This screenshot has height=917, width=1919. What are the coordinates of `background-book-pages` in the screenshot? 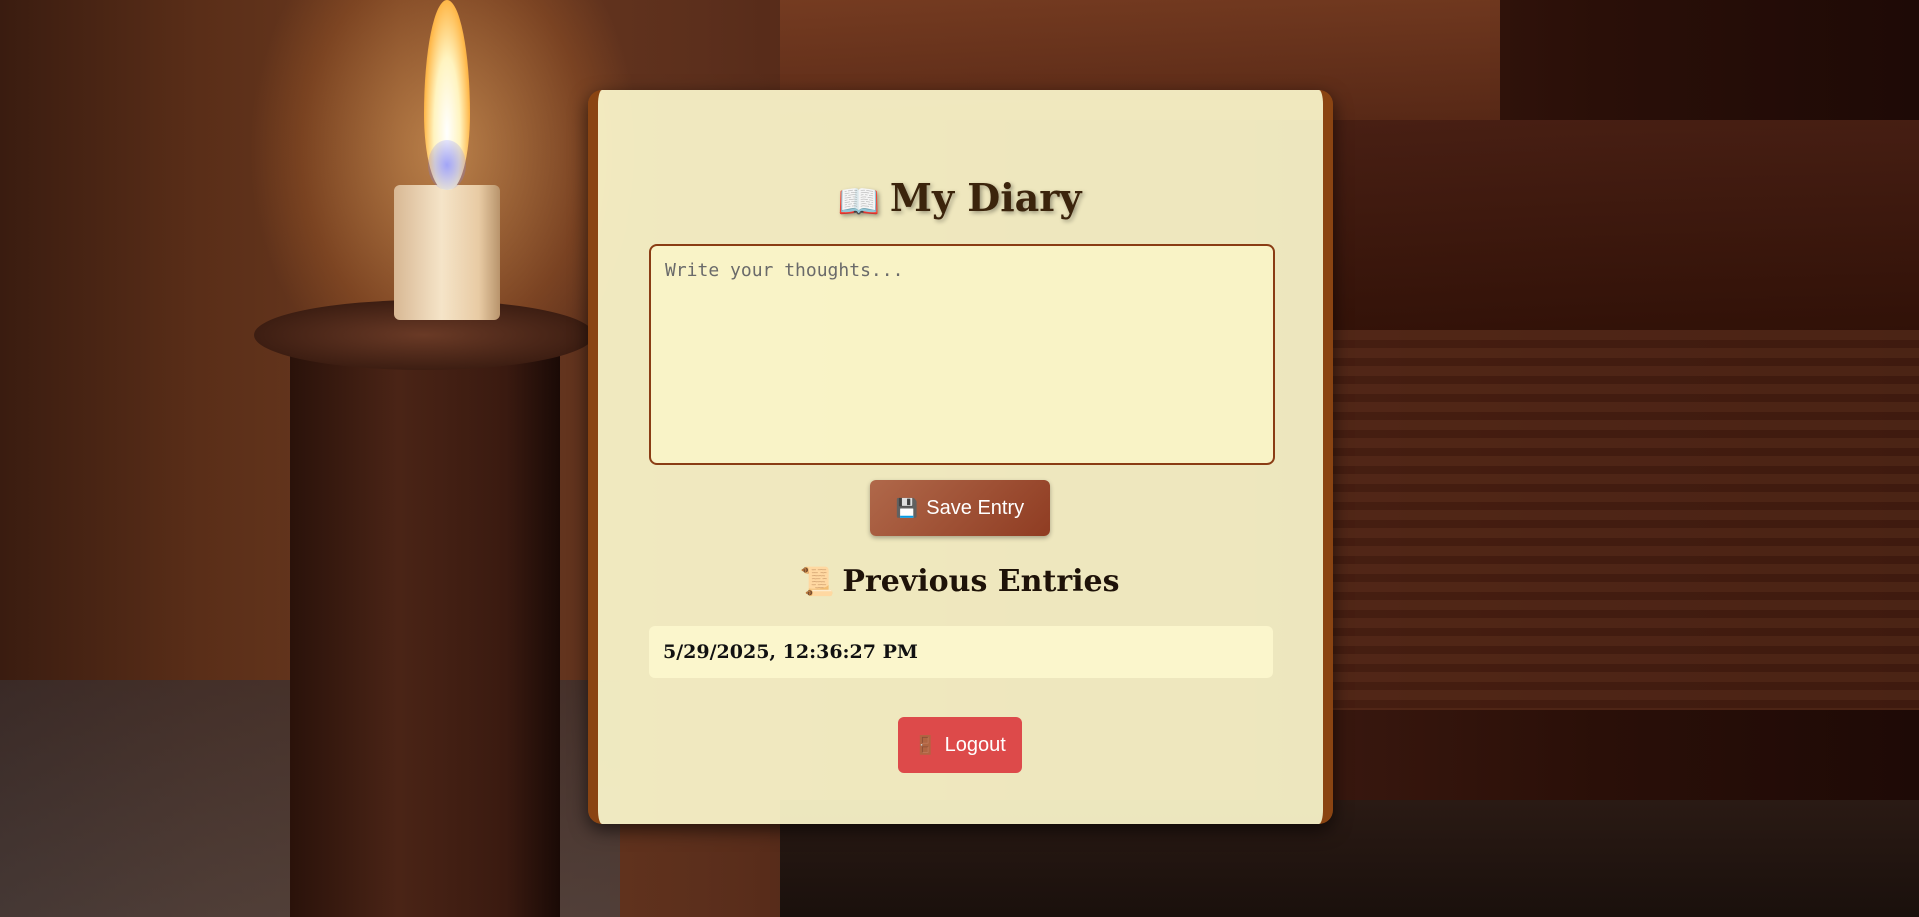 It's located at (1624, 520).